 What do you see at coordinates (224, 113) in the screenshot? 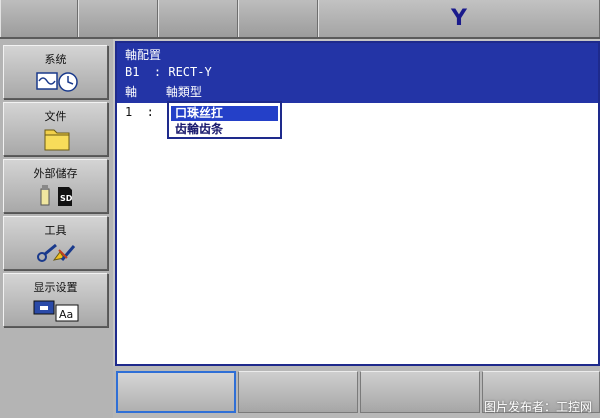
I see `dropdown-option-ball-screw: 口珠丝扛` at bounding box center [224, 113].